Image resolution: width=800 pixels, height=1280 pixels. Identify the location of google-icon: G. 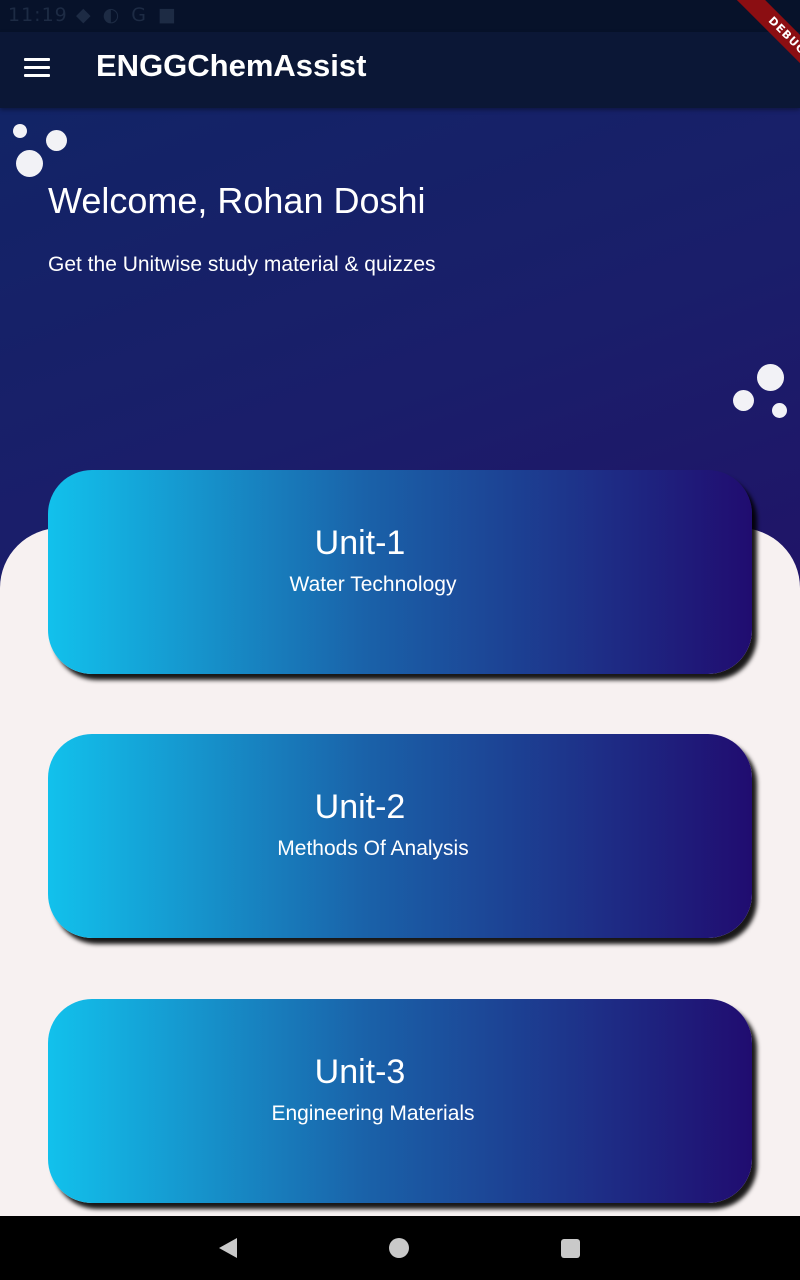
(138, 15).